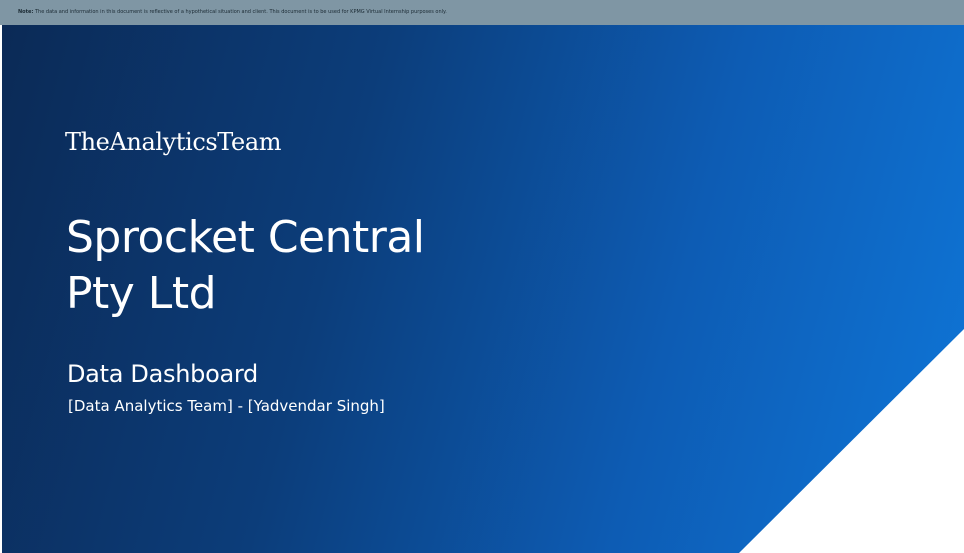  What do you see at coordinates (141, 293) in the screenshot?
I see `slide-title-line-2: Pty Ltd` at bounding box center [141, 293].